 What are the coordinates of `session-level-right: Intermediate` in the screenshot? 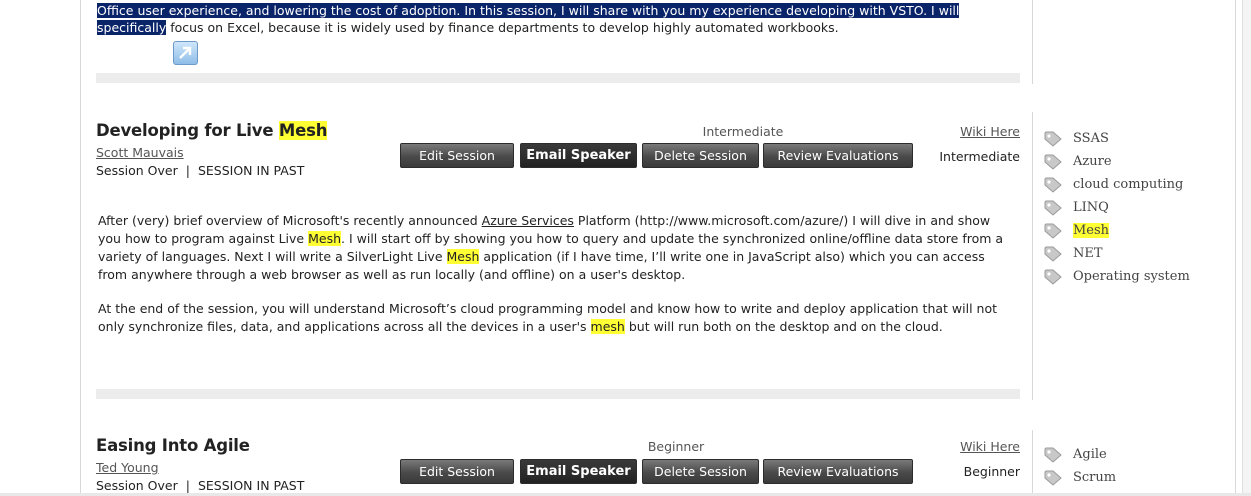 It's located at (979, 156).